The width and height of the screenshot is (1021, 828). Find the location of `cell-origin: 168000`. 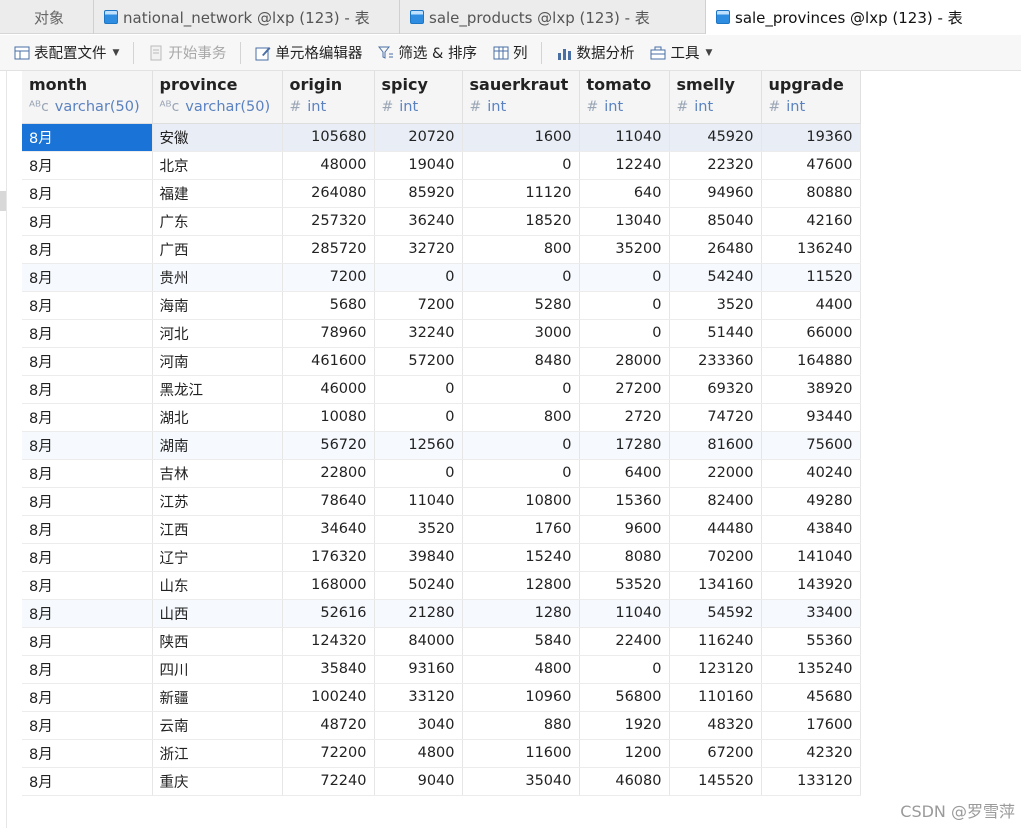

cell-origin: 168000 is located at coordinates (328, 585).